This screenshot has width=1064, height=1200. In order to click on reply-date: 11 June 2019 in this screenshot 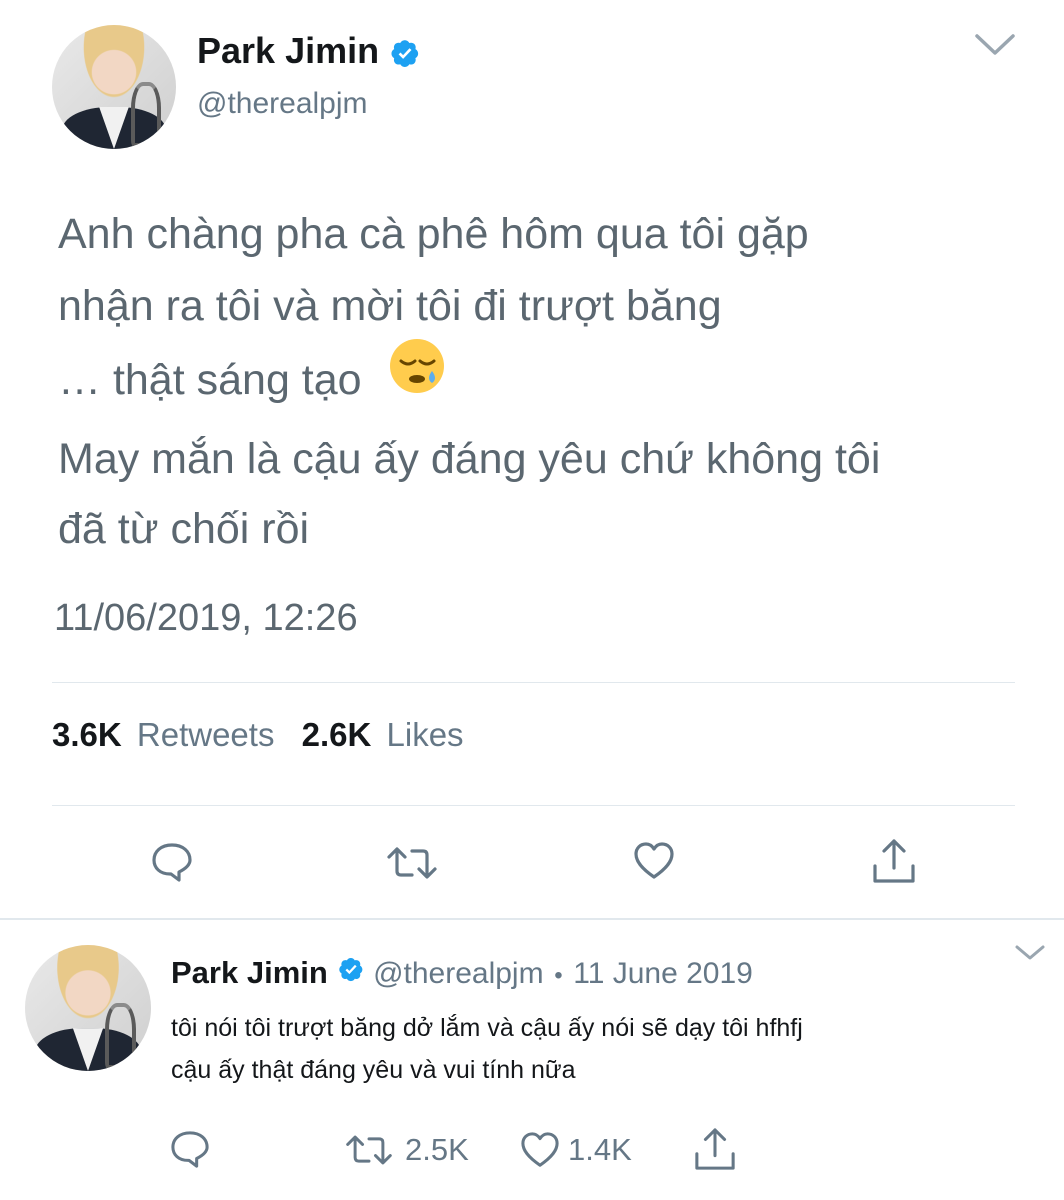, I will do `click(663, 973)`.